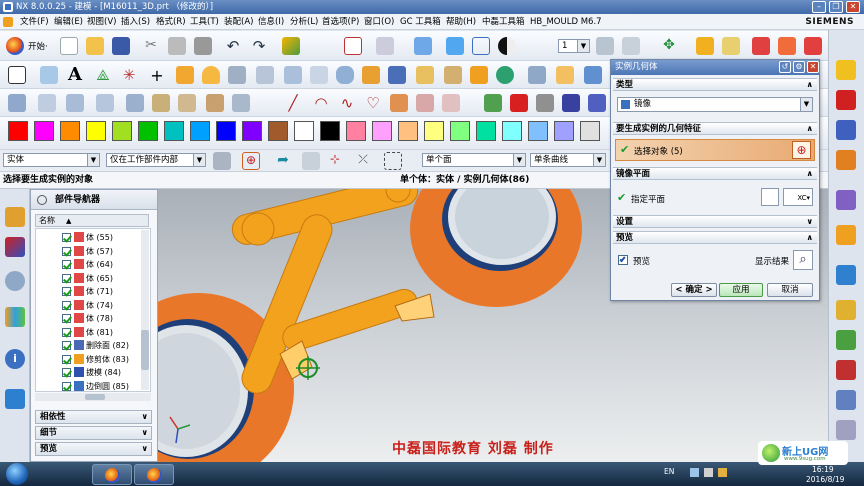 The height and width of the screenshot is (486, 864). I want to click on styled-blend-icon, so click(187, 103).